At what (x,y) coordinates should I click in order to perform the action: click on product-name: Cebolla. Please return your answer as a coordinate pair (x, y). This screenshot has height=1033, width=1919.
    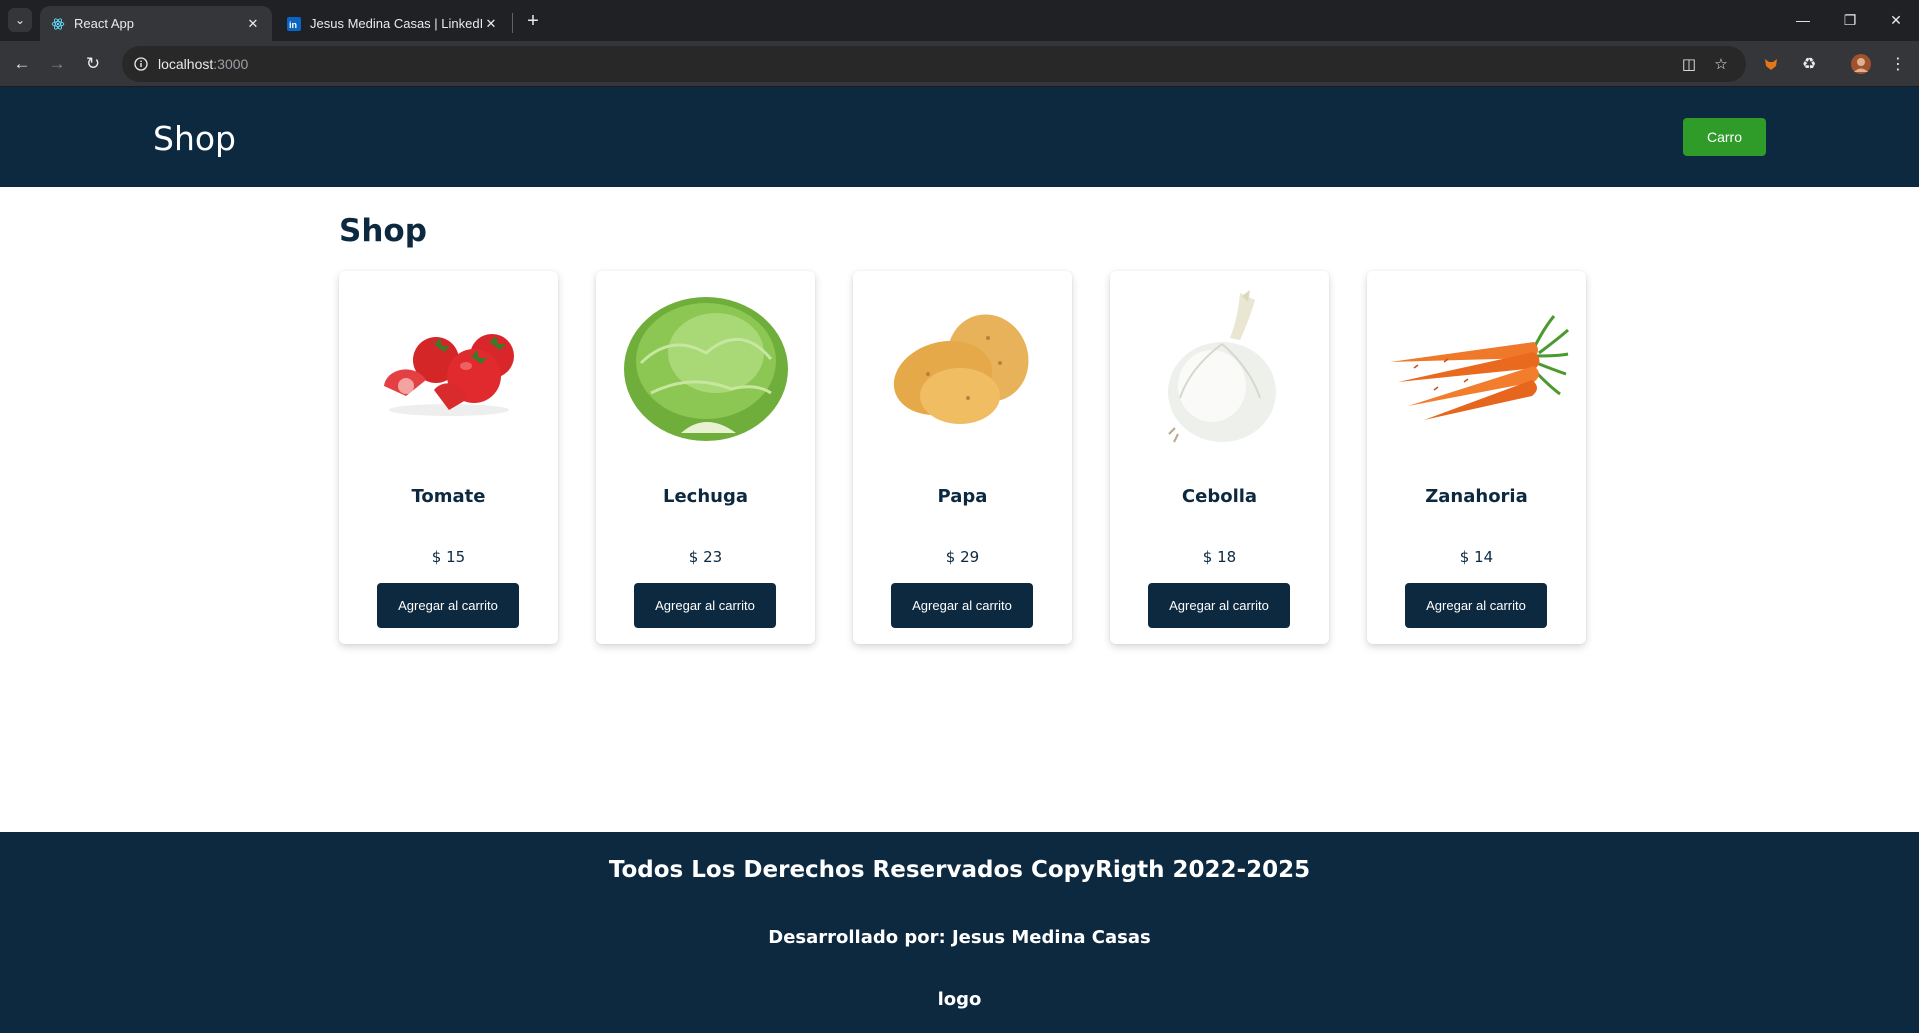
    Looking at the image, I should click on (1219, 496).